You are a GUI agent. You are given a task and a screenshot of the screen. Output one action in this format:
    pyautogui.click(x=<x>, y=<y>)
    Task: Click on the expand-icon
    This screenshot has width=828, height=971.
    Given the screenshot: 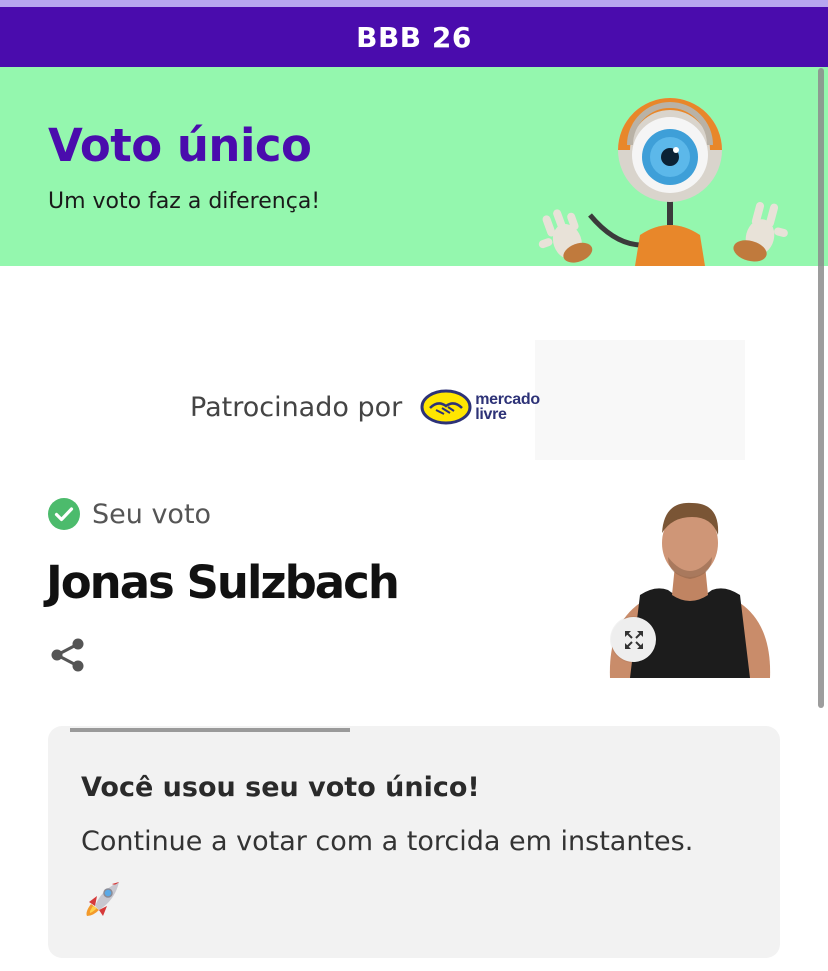 What is the action you would take?
    pyautogui.click(x=633, y=639)
    